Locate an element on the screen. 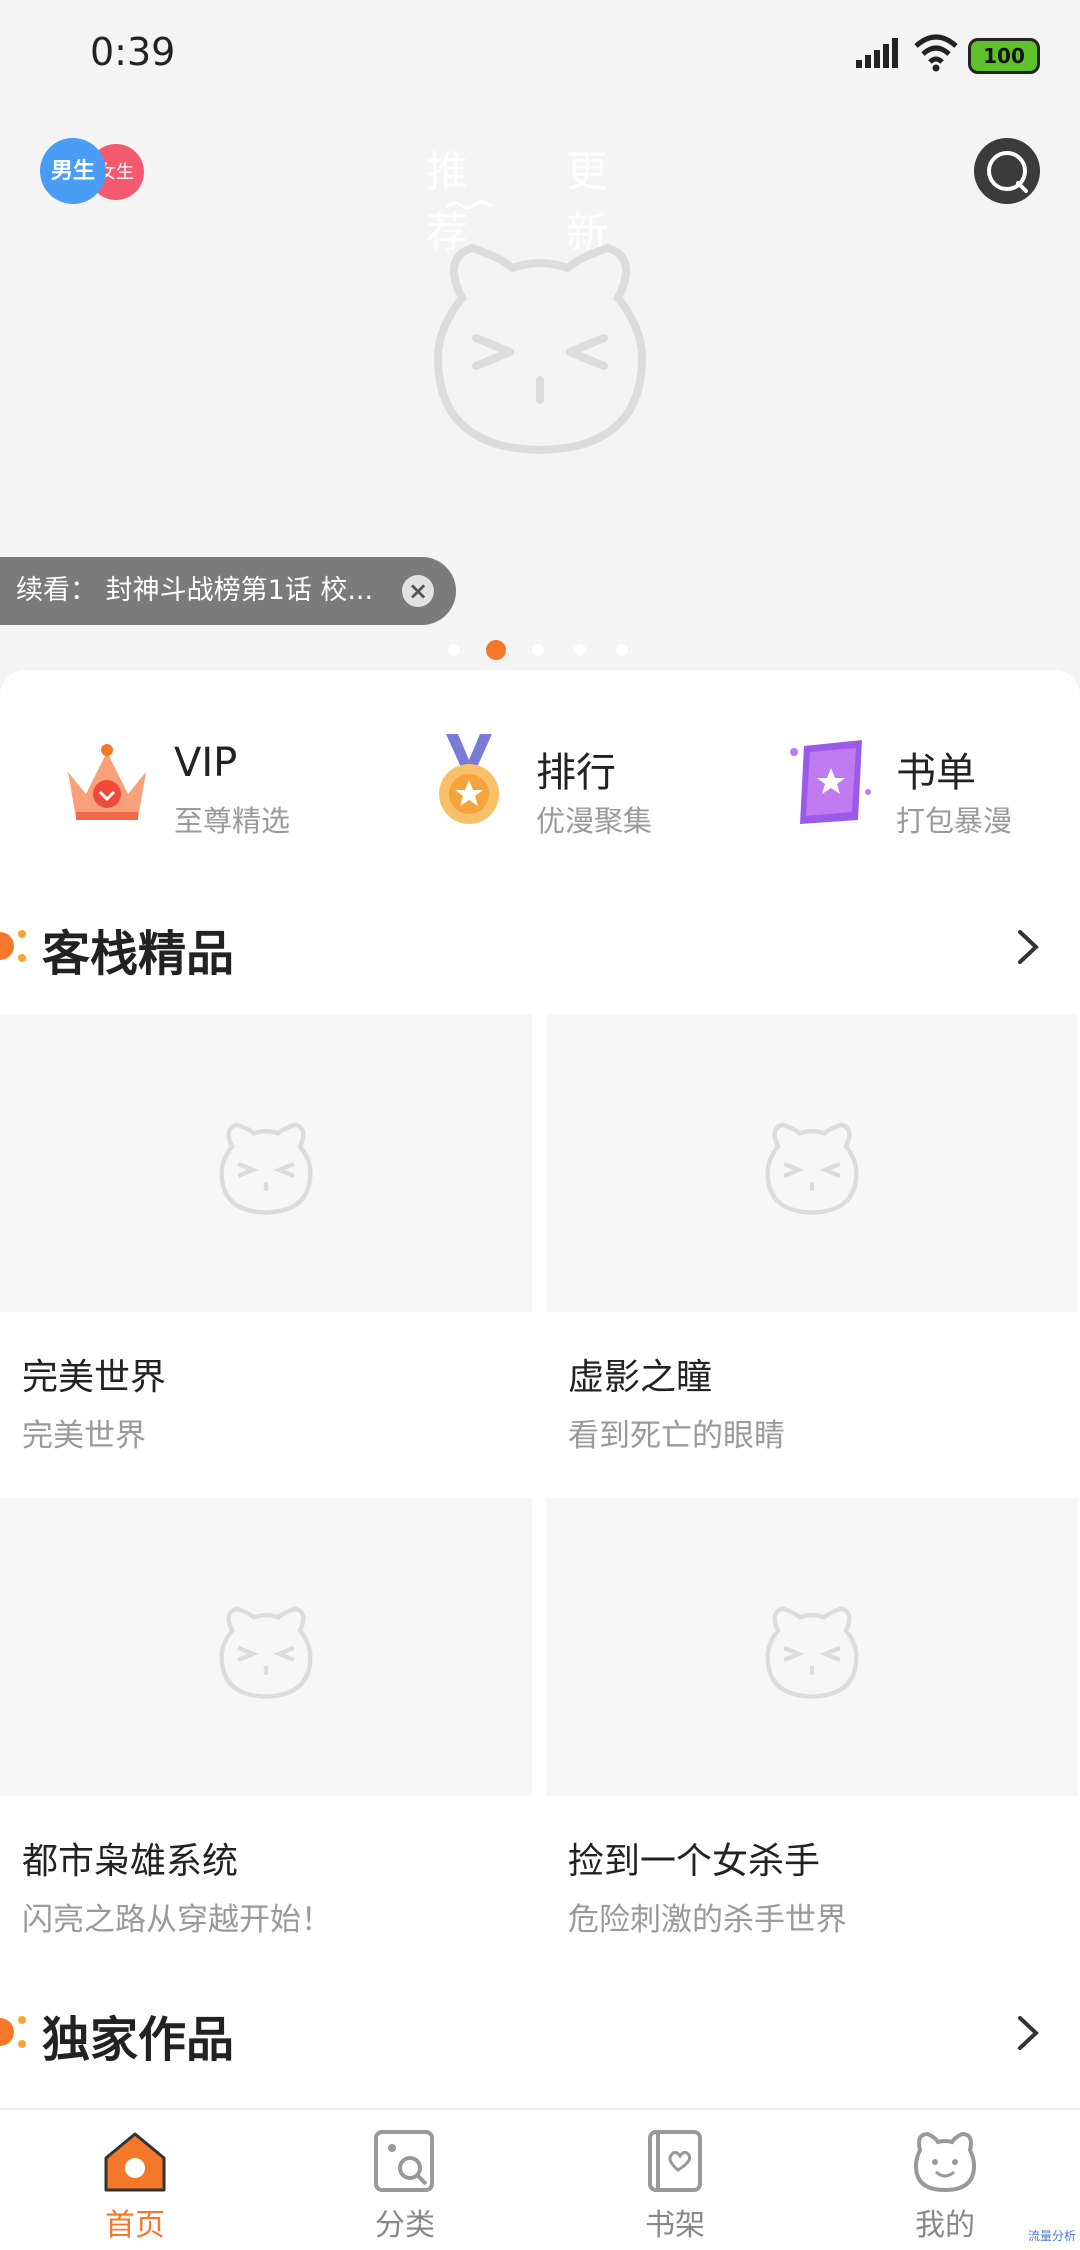 The image size is (1080, 2250). continue-reading-bar: 续看： 封神斗战榜第1话 校... × is located at coordinates (228, 591).